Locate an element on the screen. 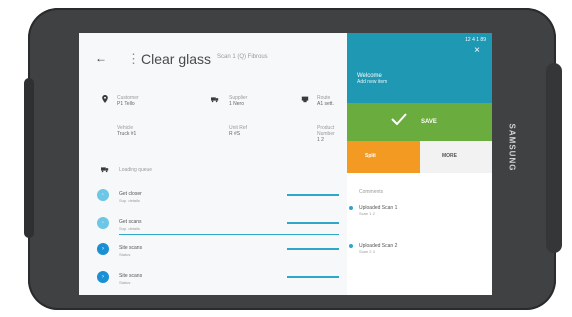 The image size is (572, 317). route-value: A1 sett. is located at coordinates (325, 104).